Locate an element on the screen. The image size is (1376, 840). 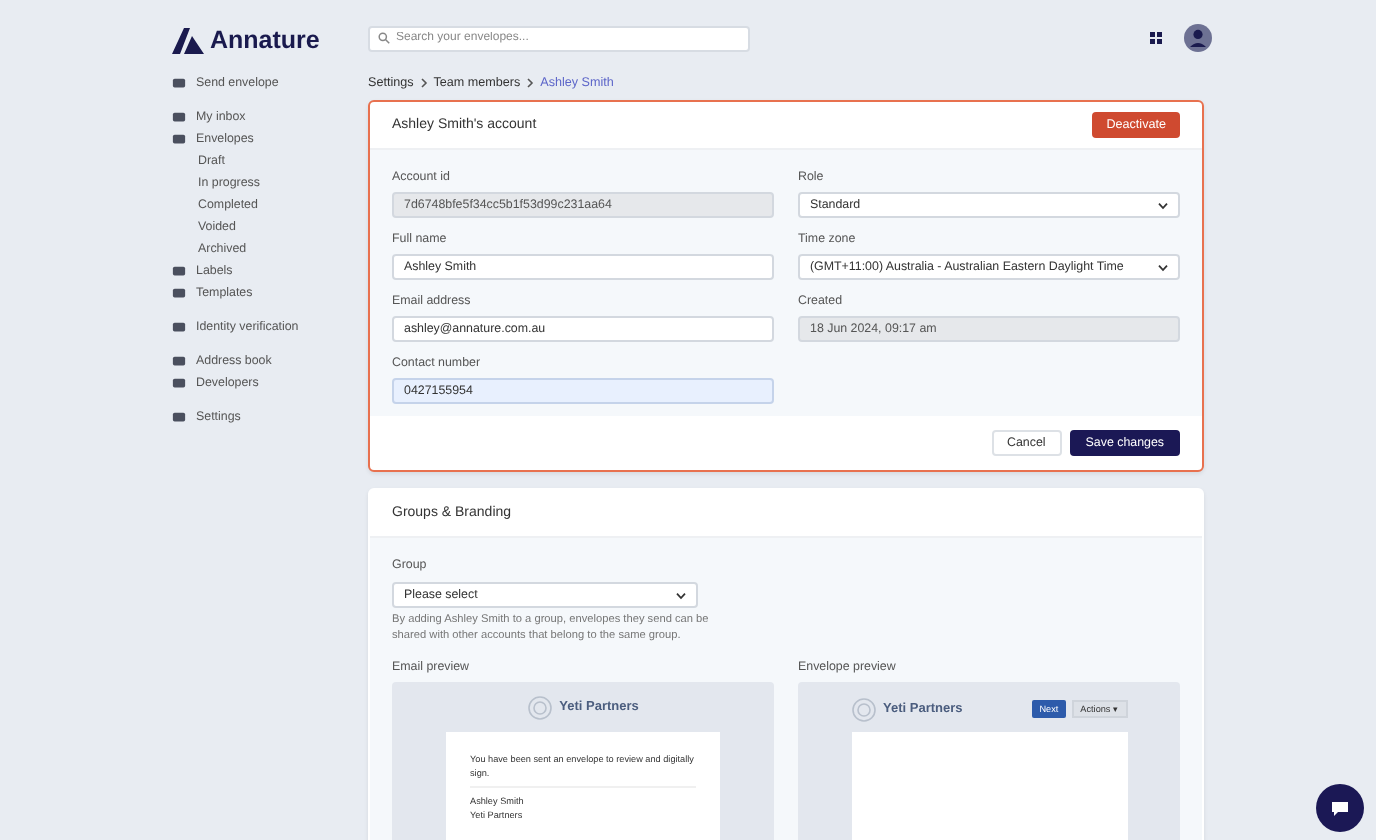
grid-icon is located at coordinates (1156, 38).